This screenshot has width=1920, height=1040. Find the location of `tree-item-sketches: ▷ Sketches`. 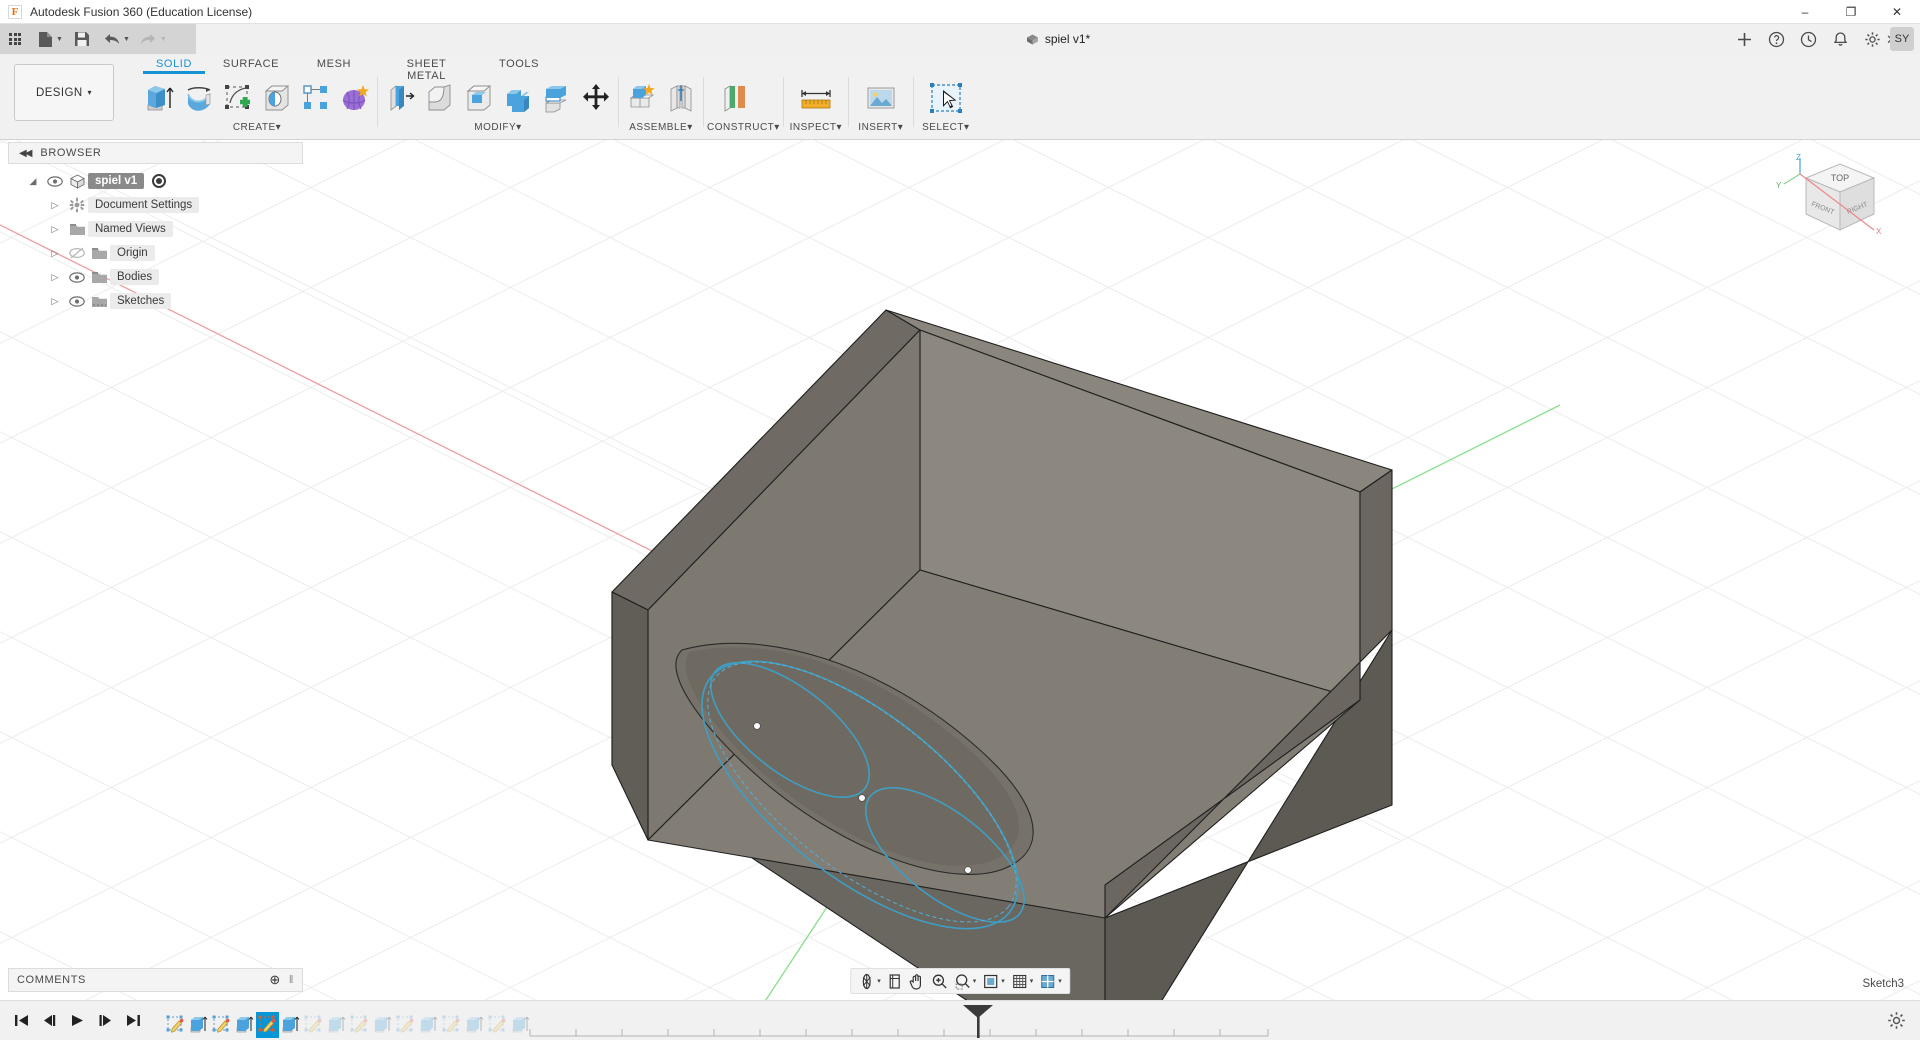

tree-item-sketches: ▷ Sketches is located at coordinates (155, 301).